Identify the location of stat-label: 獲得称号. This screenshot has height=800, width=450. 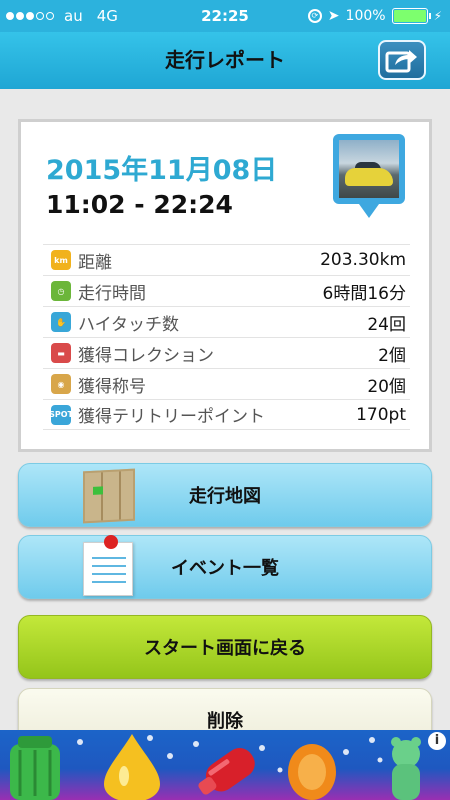
(112, 386).